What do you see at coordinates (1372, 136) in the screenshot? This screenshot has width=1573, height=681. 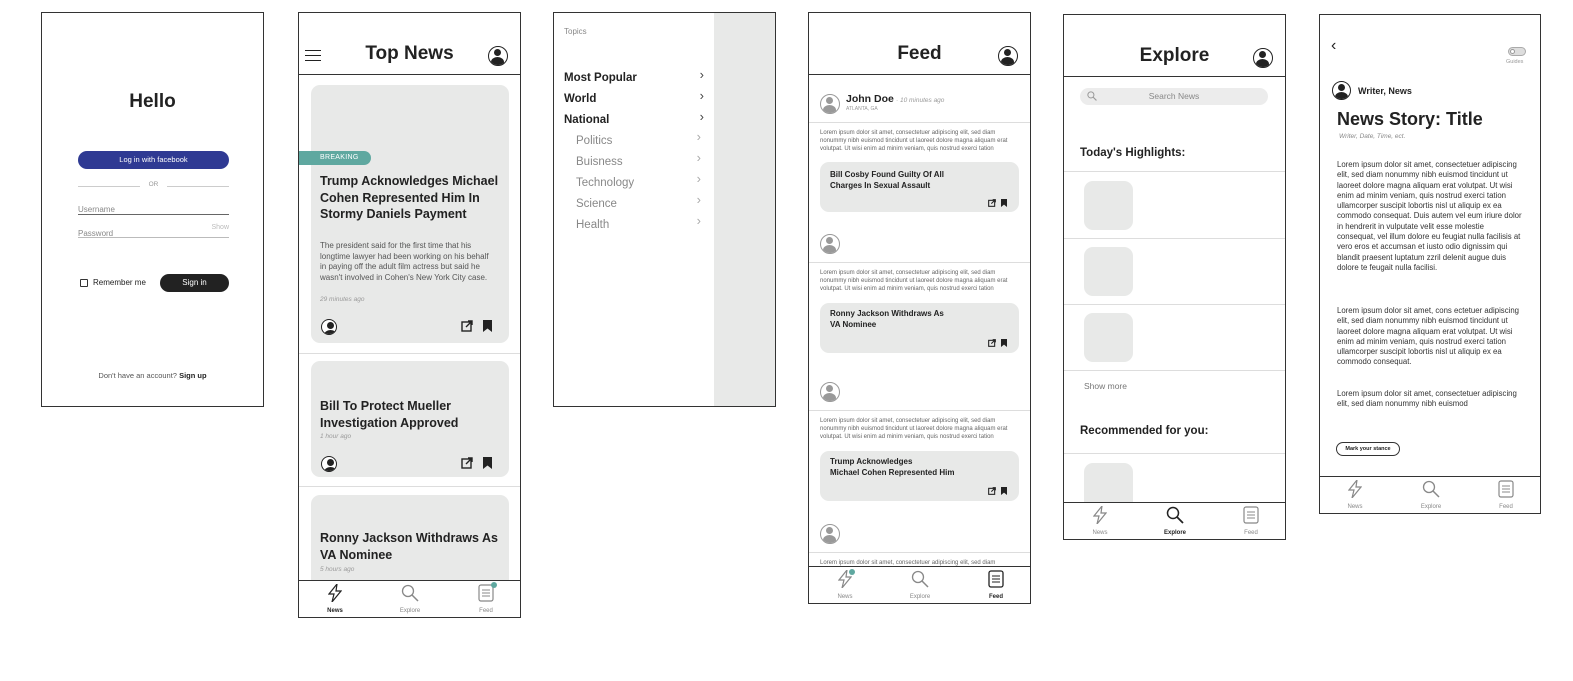 I see `story-meta: Writer, Date, Time, ect.` at bounding box center [1372, 136].